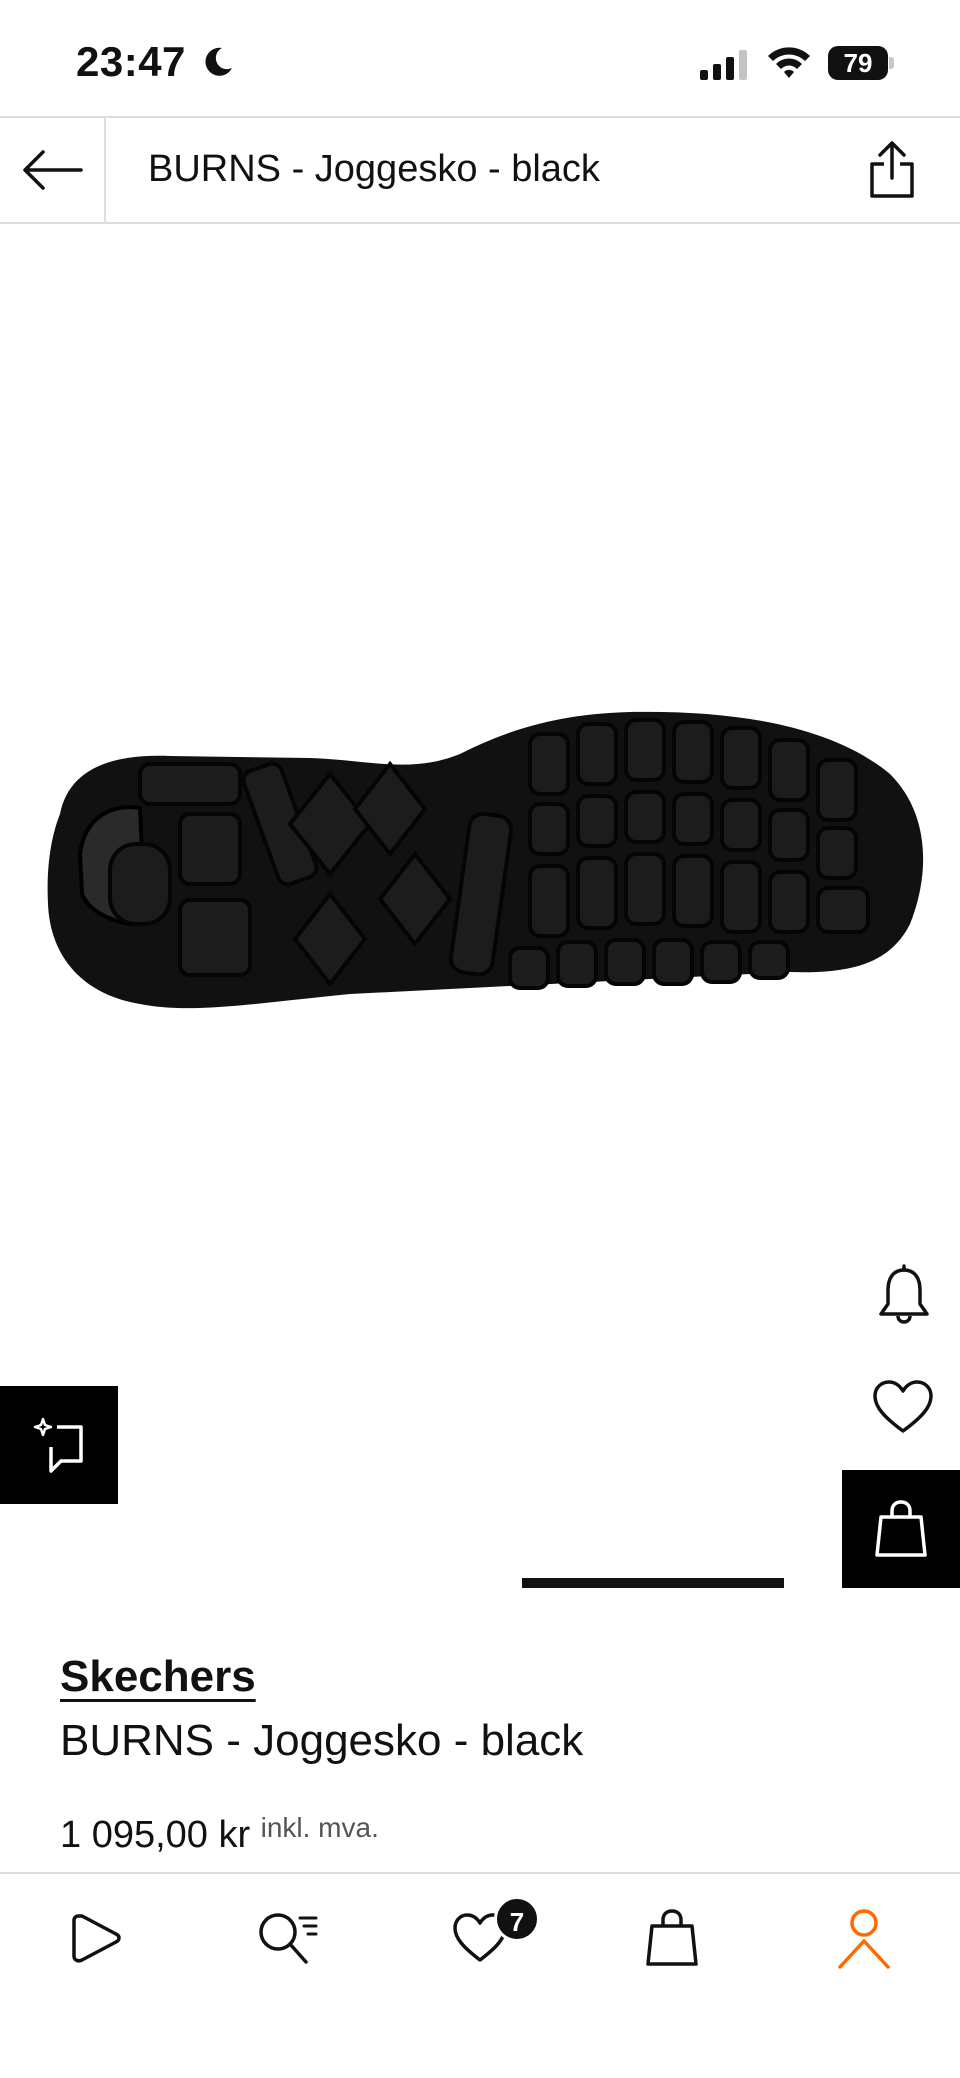 This screenshot has width=960, height=2078. I want to click on tab-wishlist: 7, so click(490, 1937).